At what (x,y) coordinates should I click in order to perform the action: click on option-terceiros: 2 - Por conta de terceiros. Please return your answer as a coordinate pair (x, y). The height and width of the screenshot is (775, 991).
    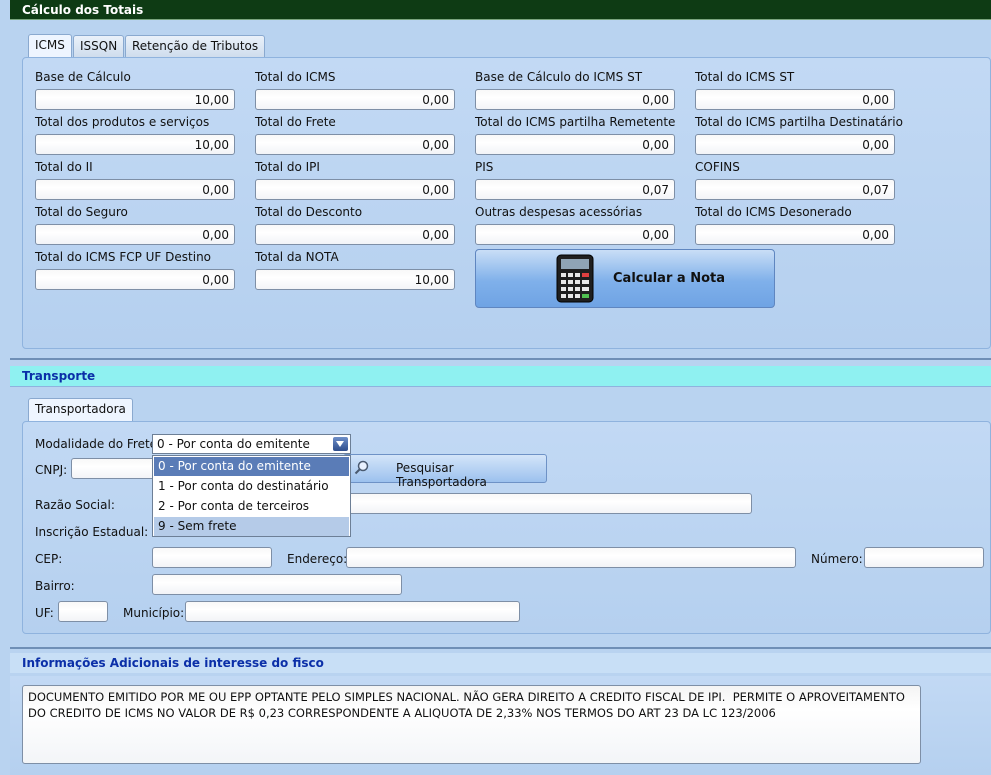
    Looking at the image, I should click on (251, 506).